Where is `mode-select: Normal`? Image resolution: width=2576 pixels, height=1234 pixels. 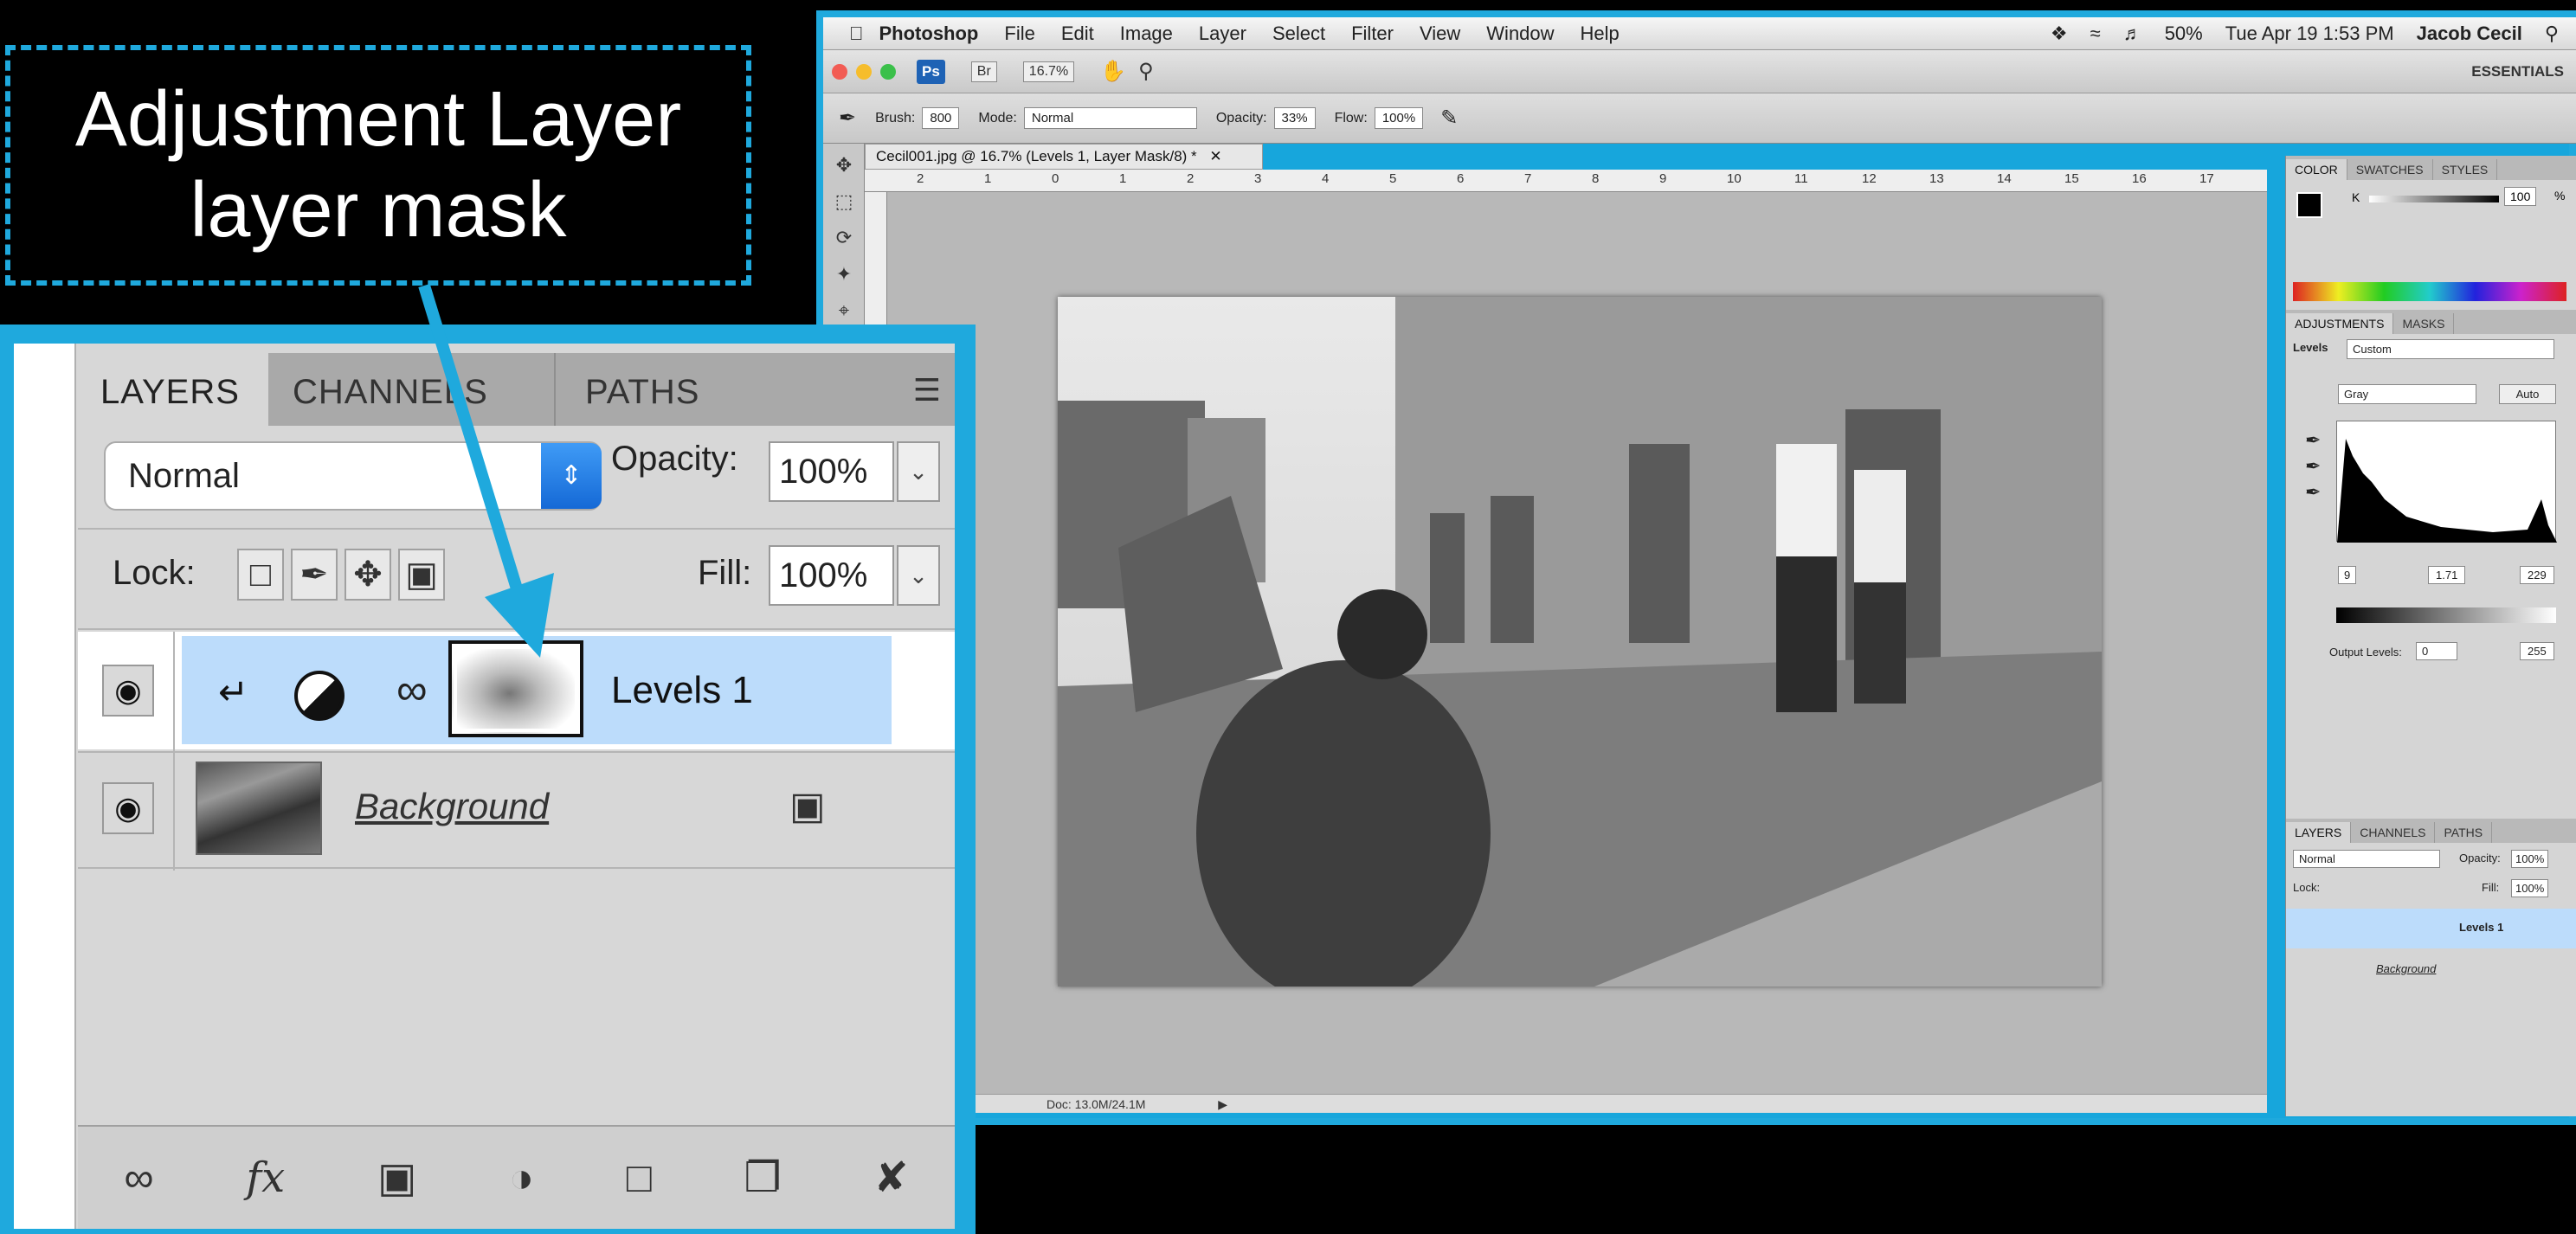
mode-select: Normal is located at coordinates (1110, 118).